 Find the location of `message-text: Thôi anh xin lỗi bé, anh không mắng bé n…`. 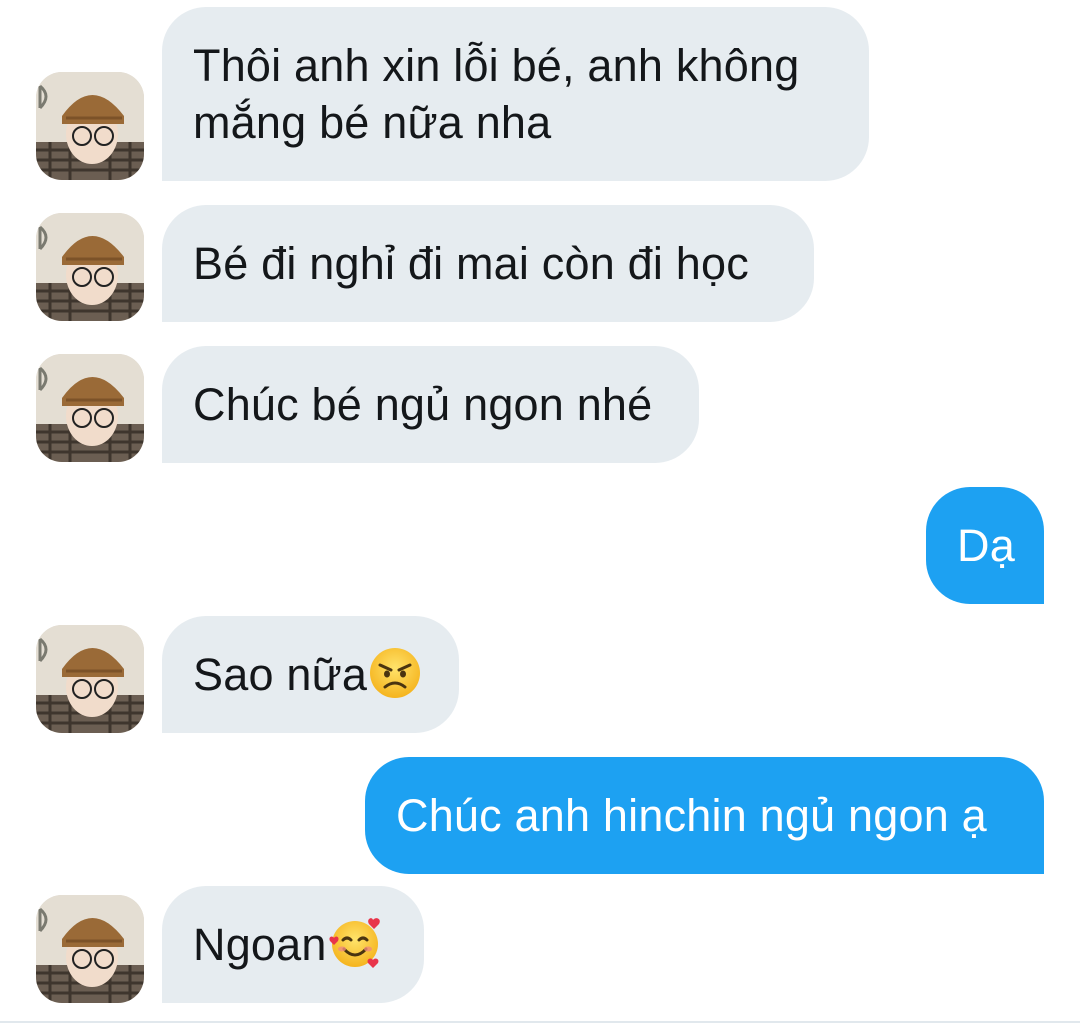

message-text: Thôi anh xin lỗi bé, anh không mắng bé n… is located at coordinates (496, 94).